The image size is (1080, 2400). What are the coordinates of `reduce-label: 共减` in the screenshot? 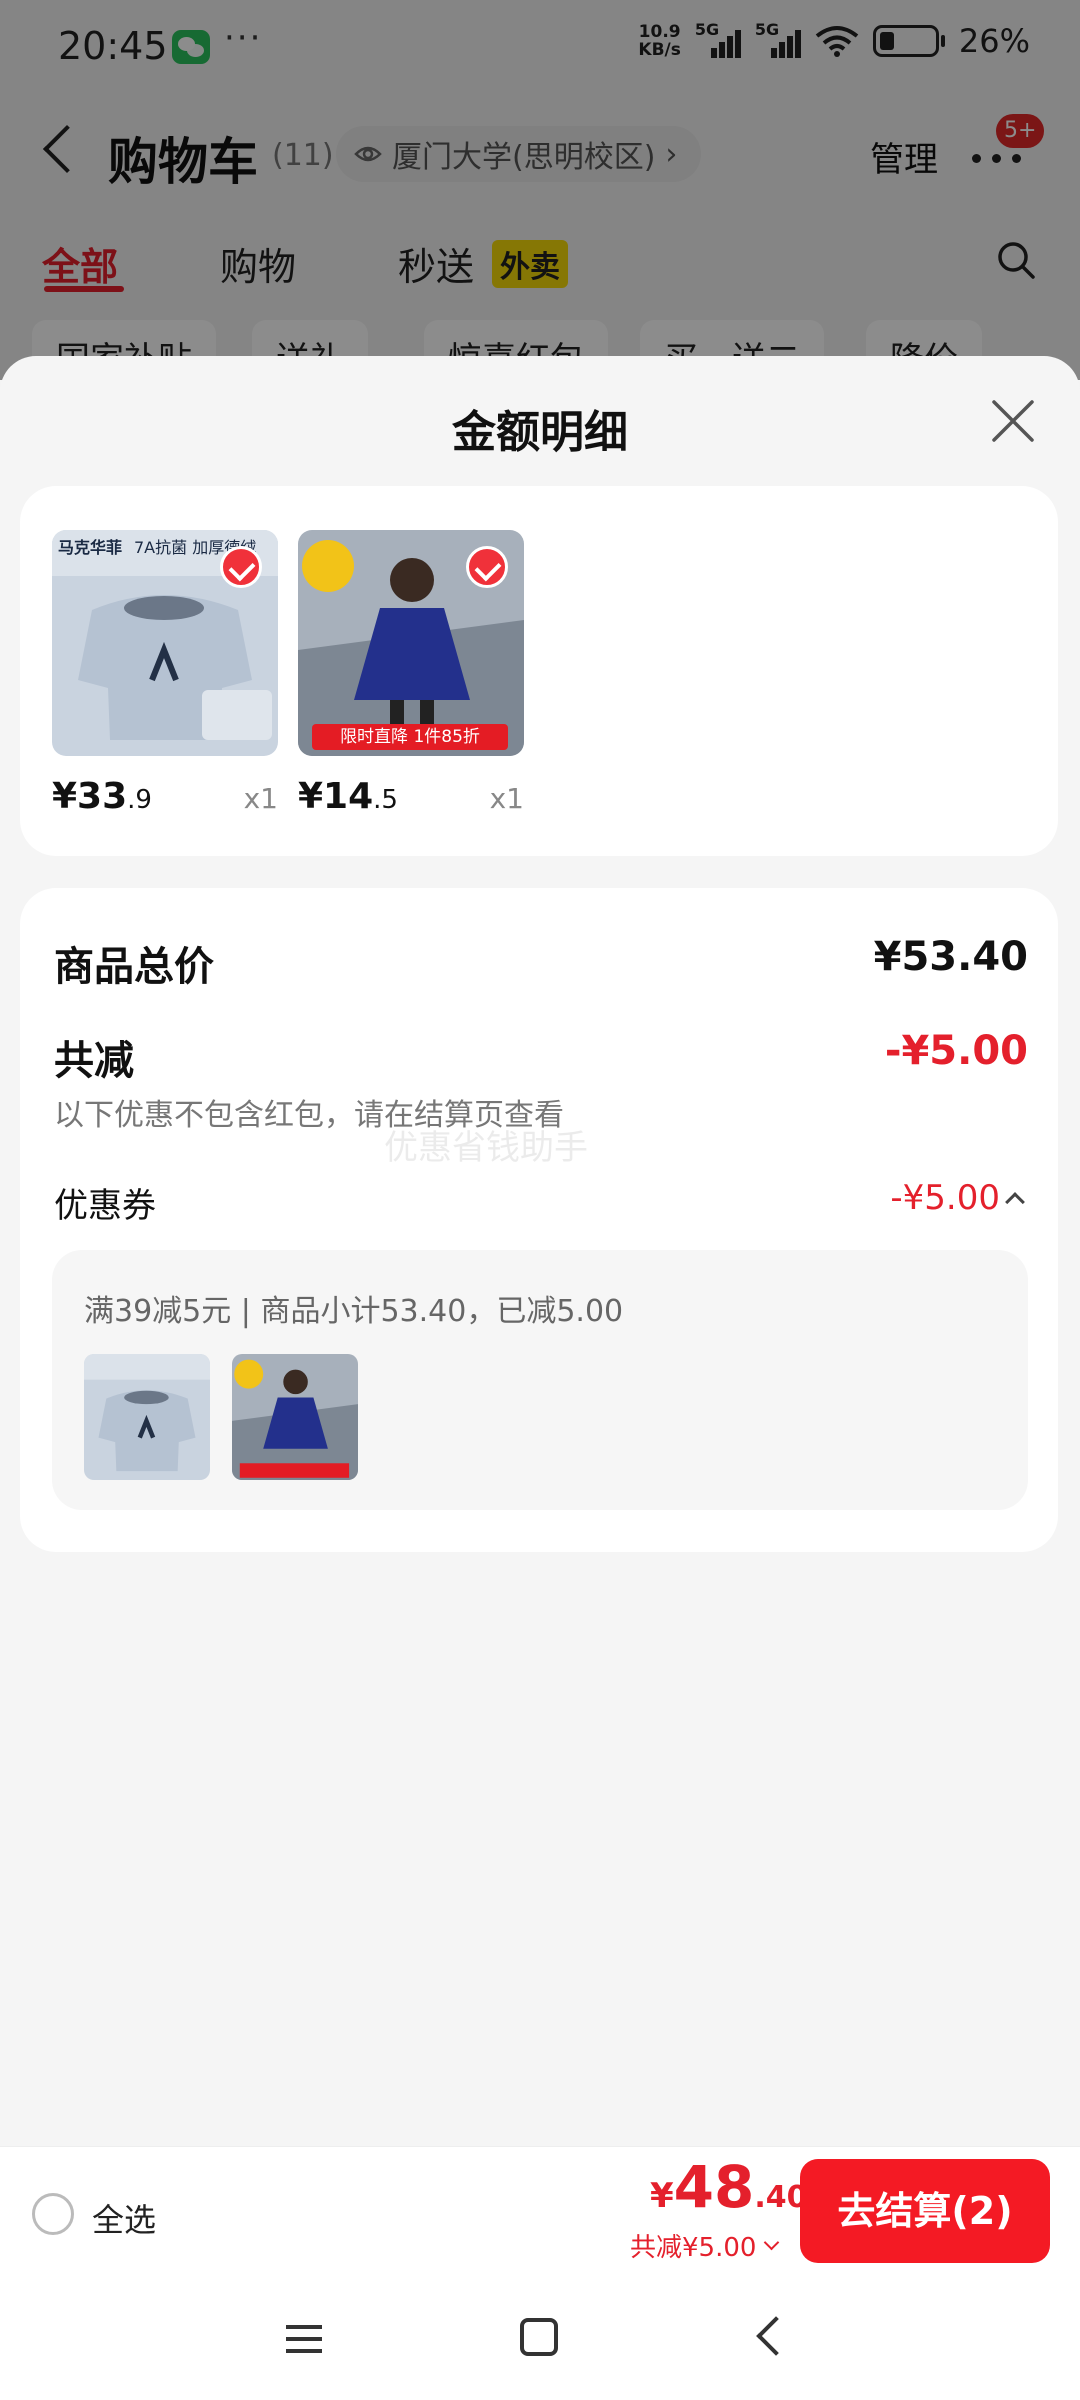 It's located at (94, 1061).